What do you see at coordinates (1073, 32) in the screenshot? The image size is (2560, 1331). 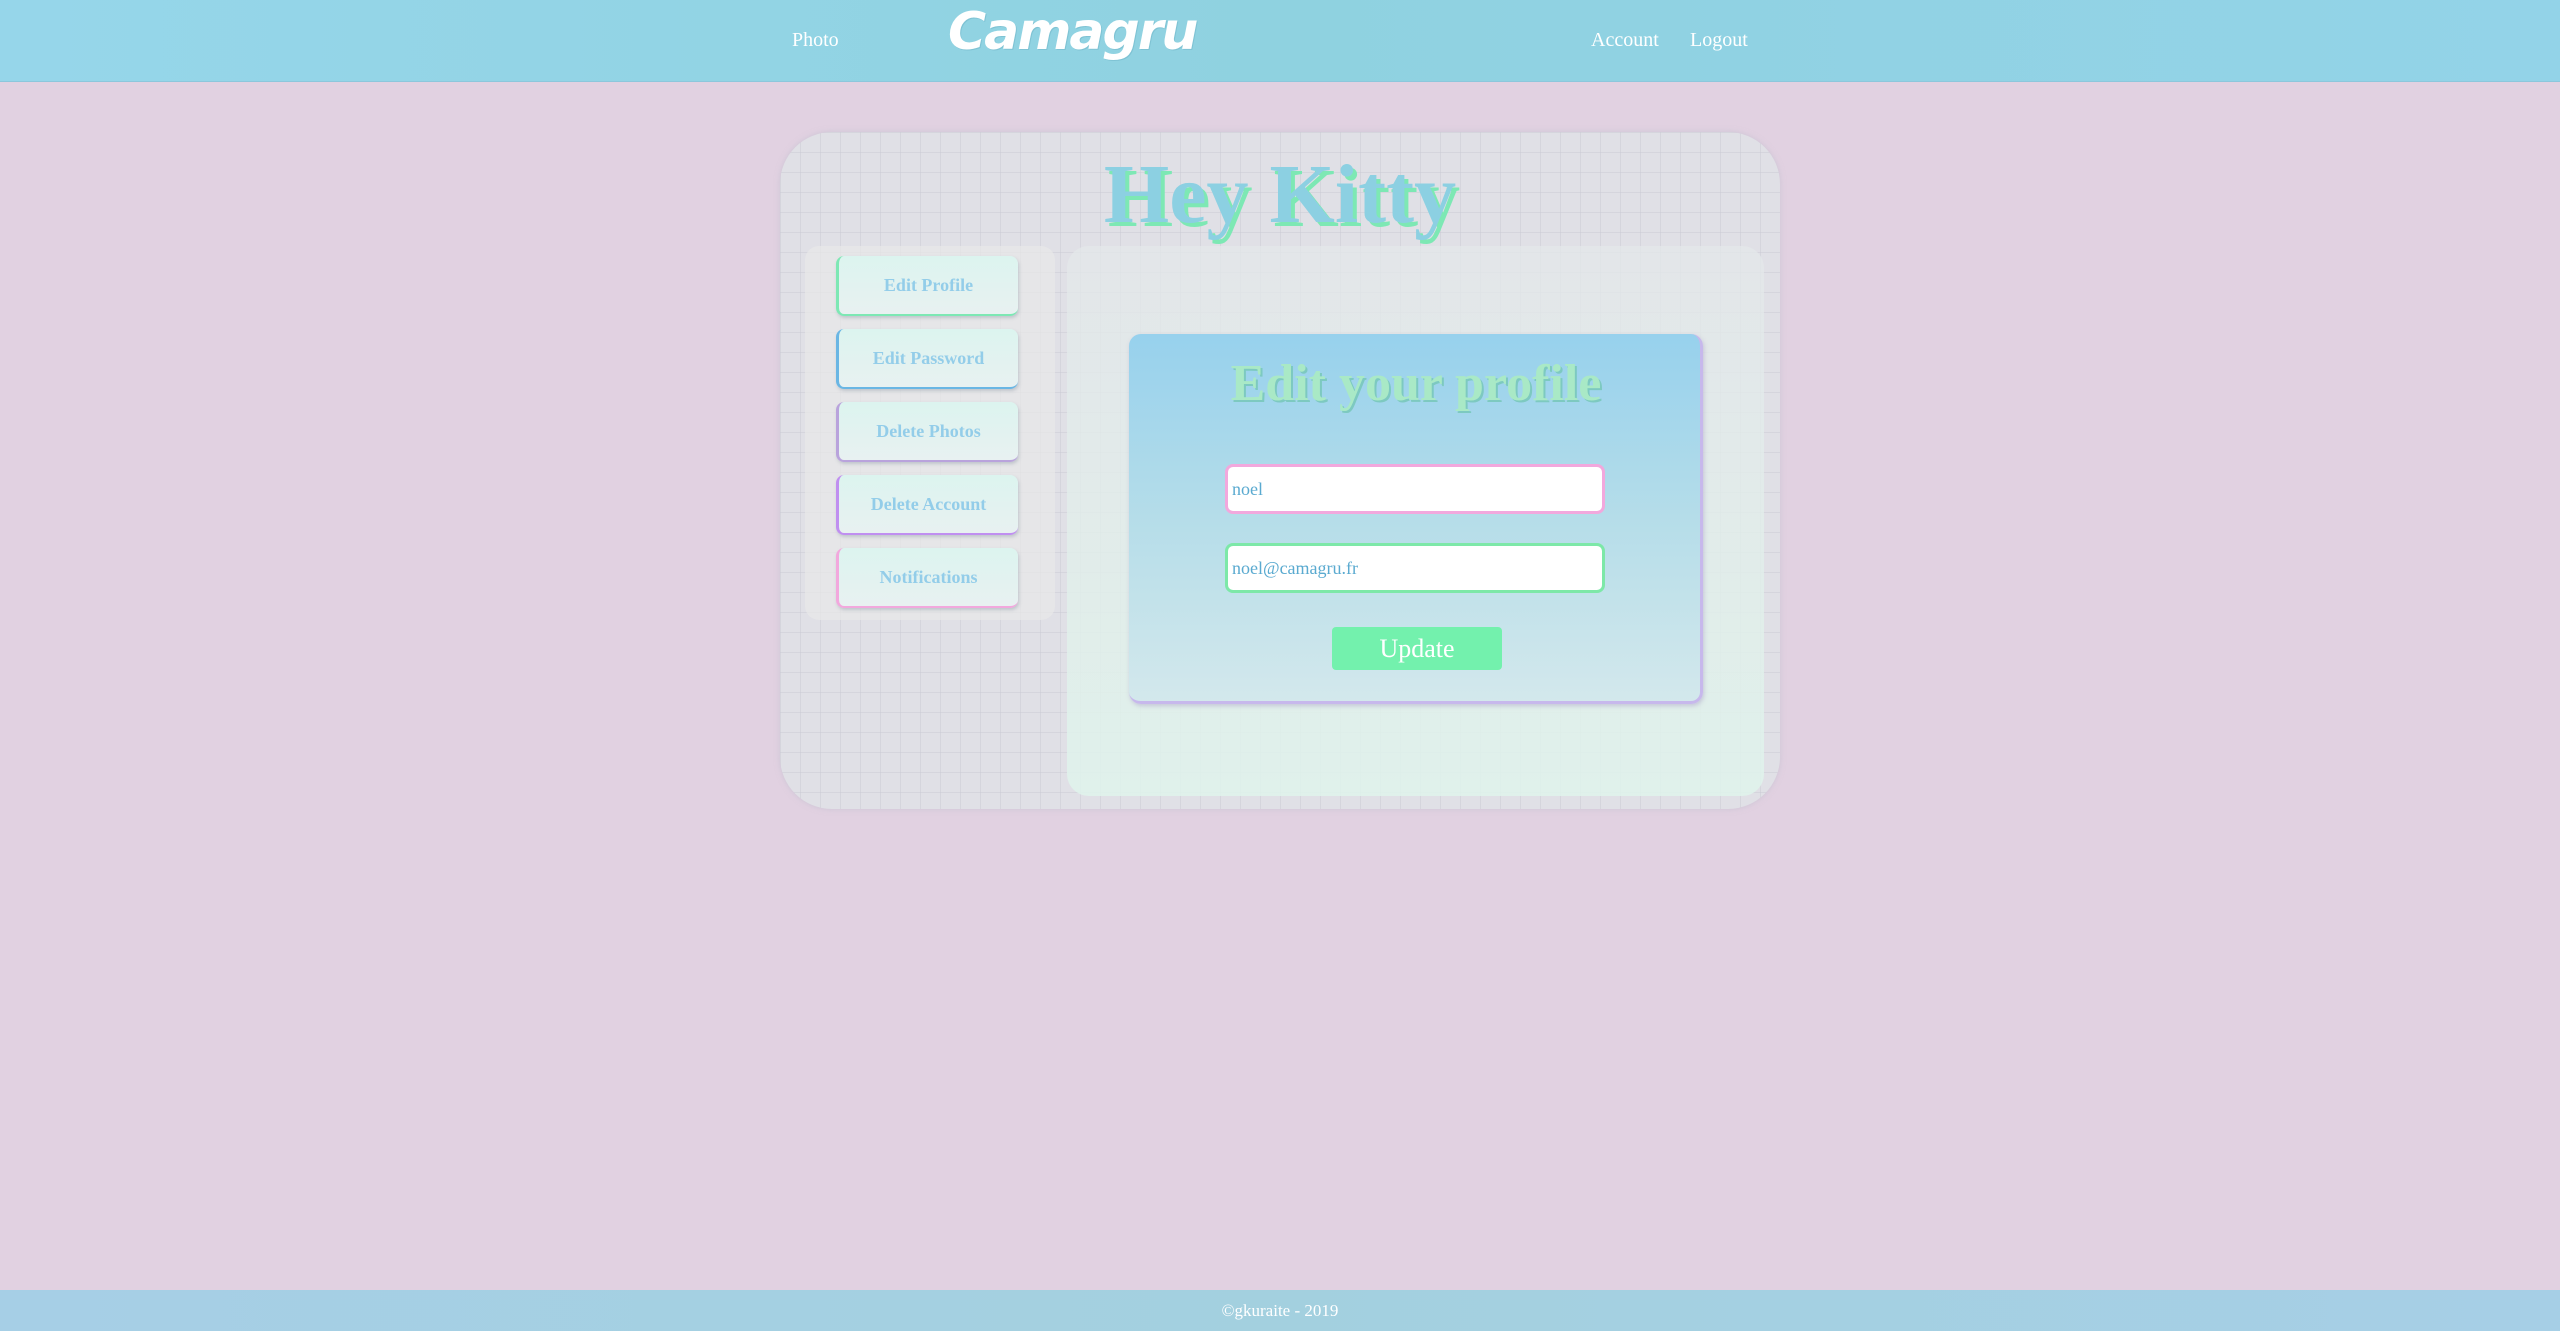 I see `camagru-logo: Camagru` at bounding box center [1073, 32].